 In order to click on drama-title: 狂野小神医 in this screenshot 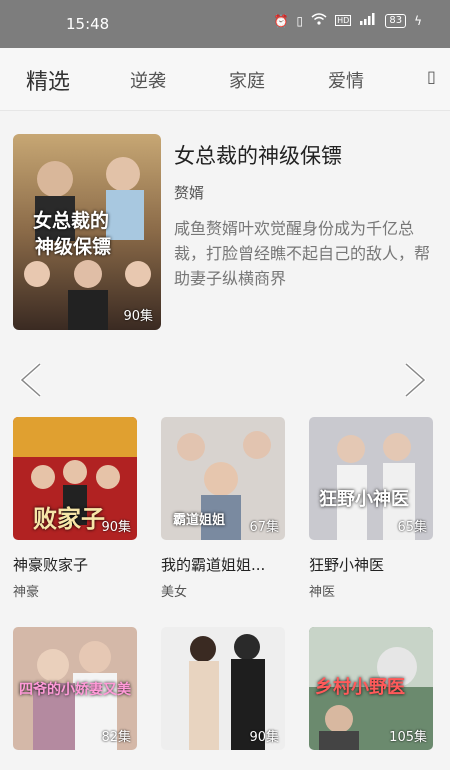, I will do `click(347, 565)`.